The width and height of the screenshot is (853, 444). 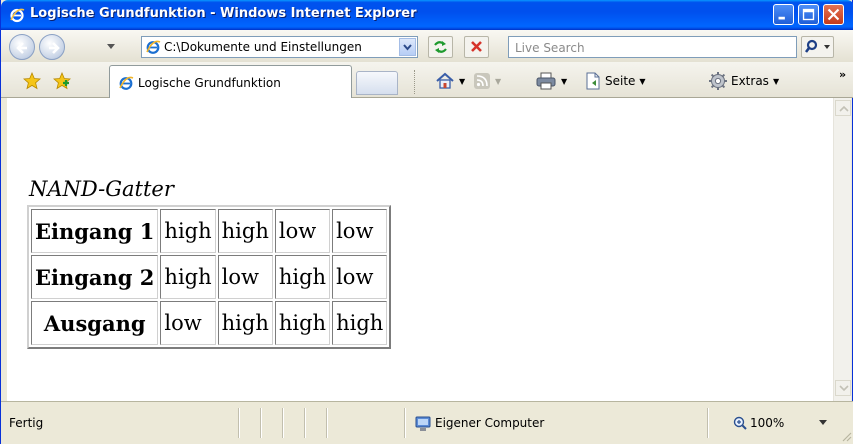 I want to click on minimize-icon, so click(x=781, y=18).